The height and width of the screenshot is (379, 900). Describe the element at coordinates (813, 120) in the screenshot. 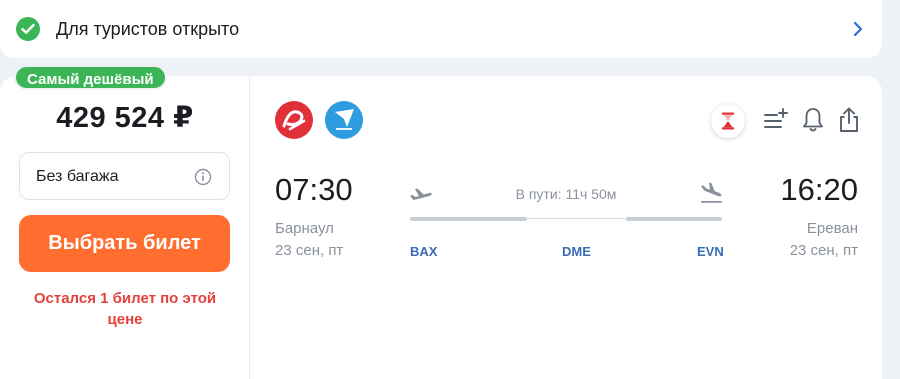

I see `bell-icon` at that location.